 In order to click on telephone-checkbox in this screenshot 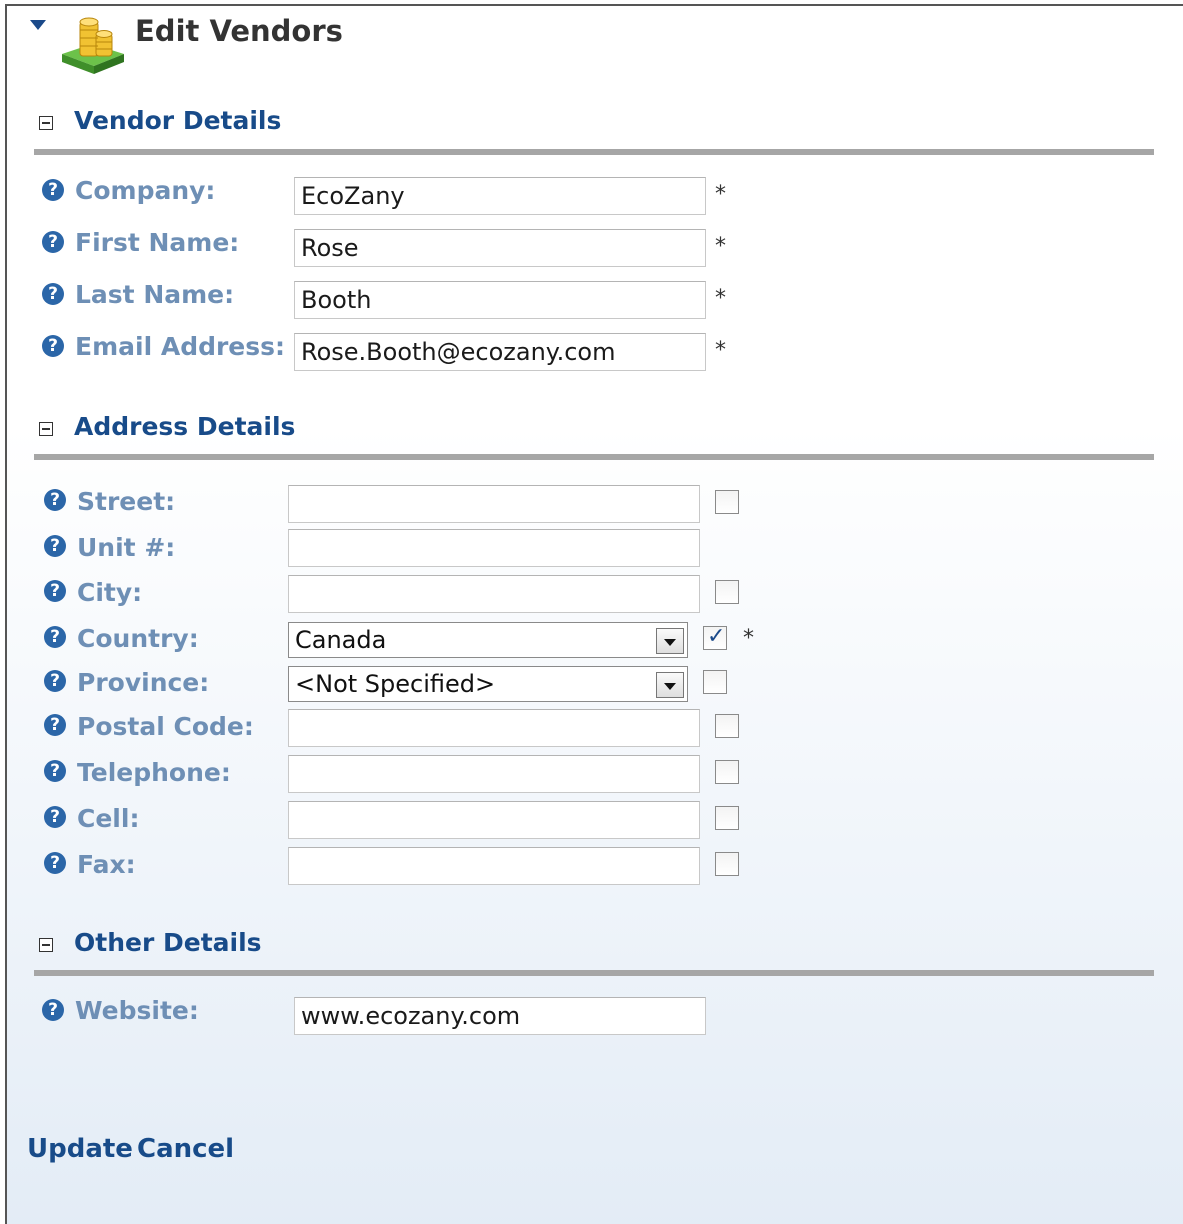, I will do `click(727, 772)`.